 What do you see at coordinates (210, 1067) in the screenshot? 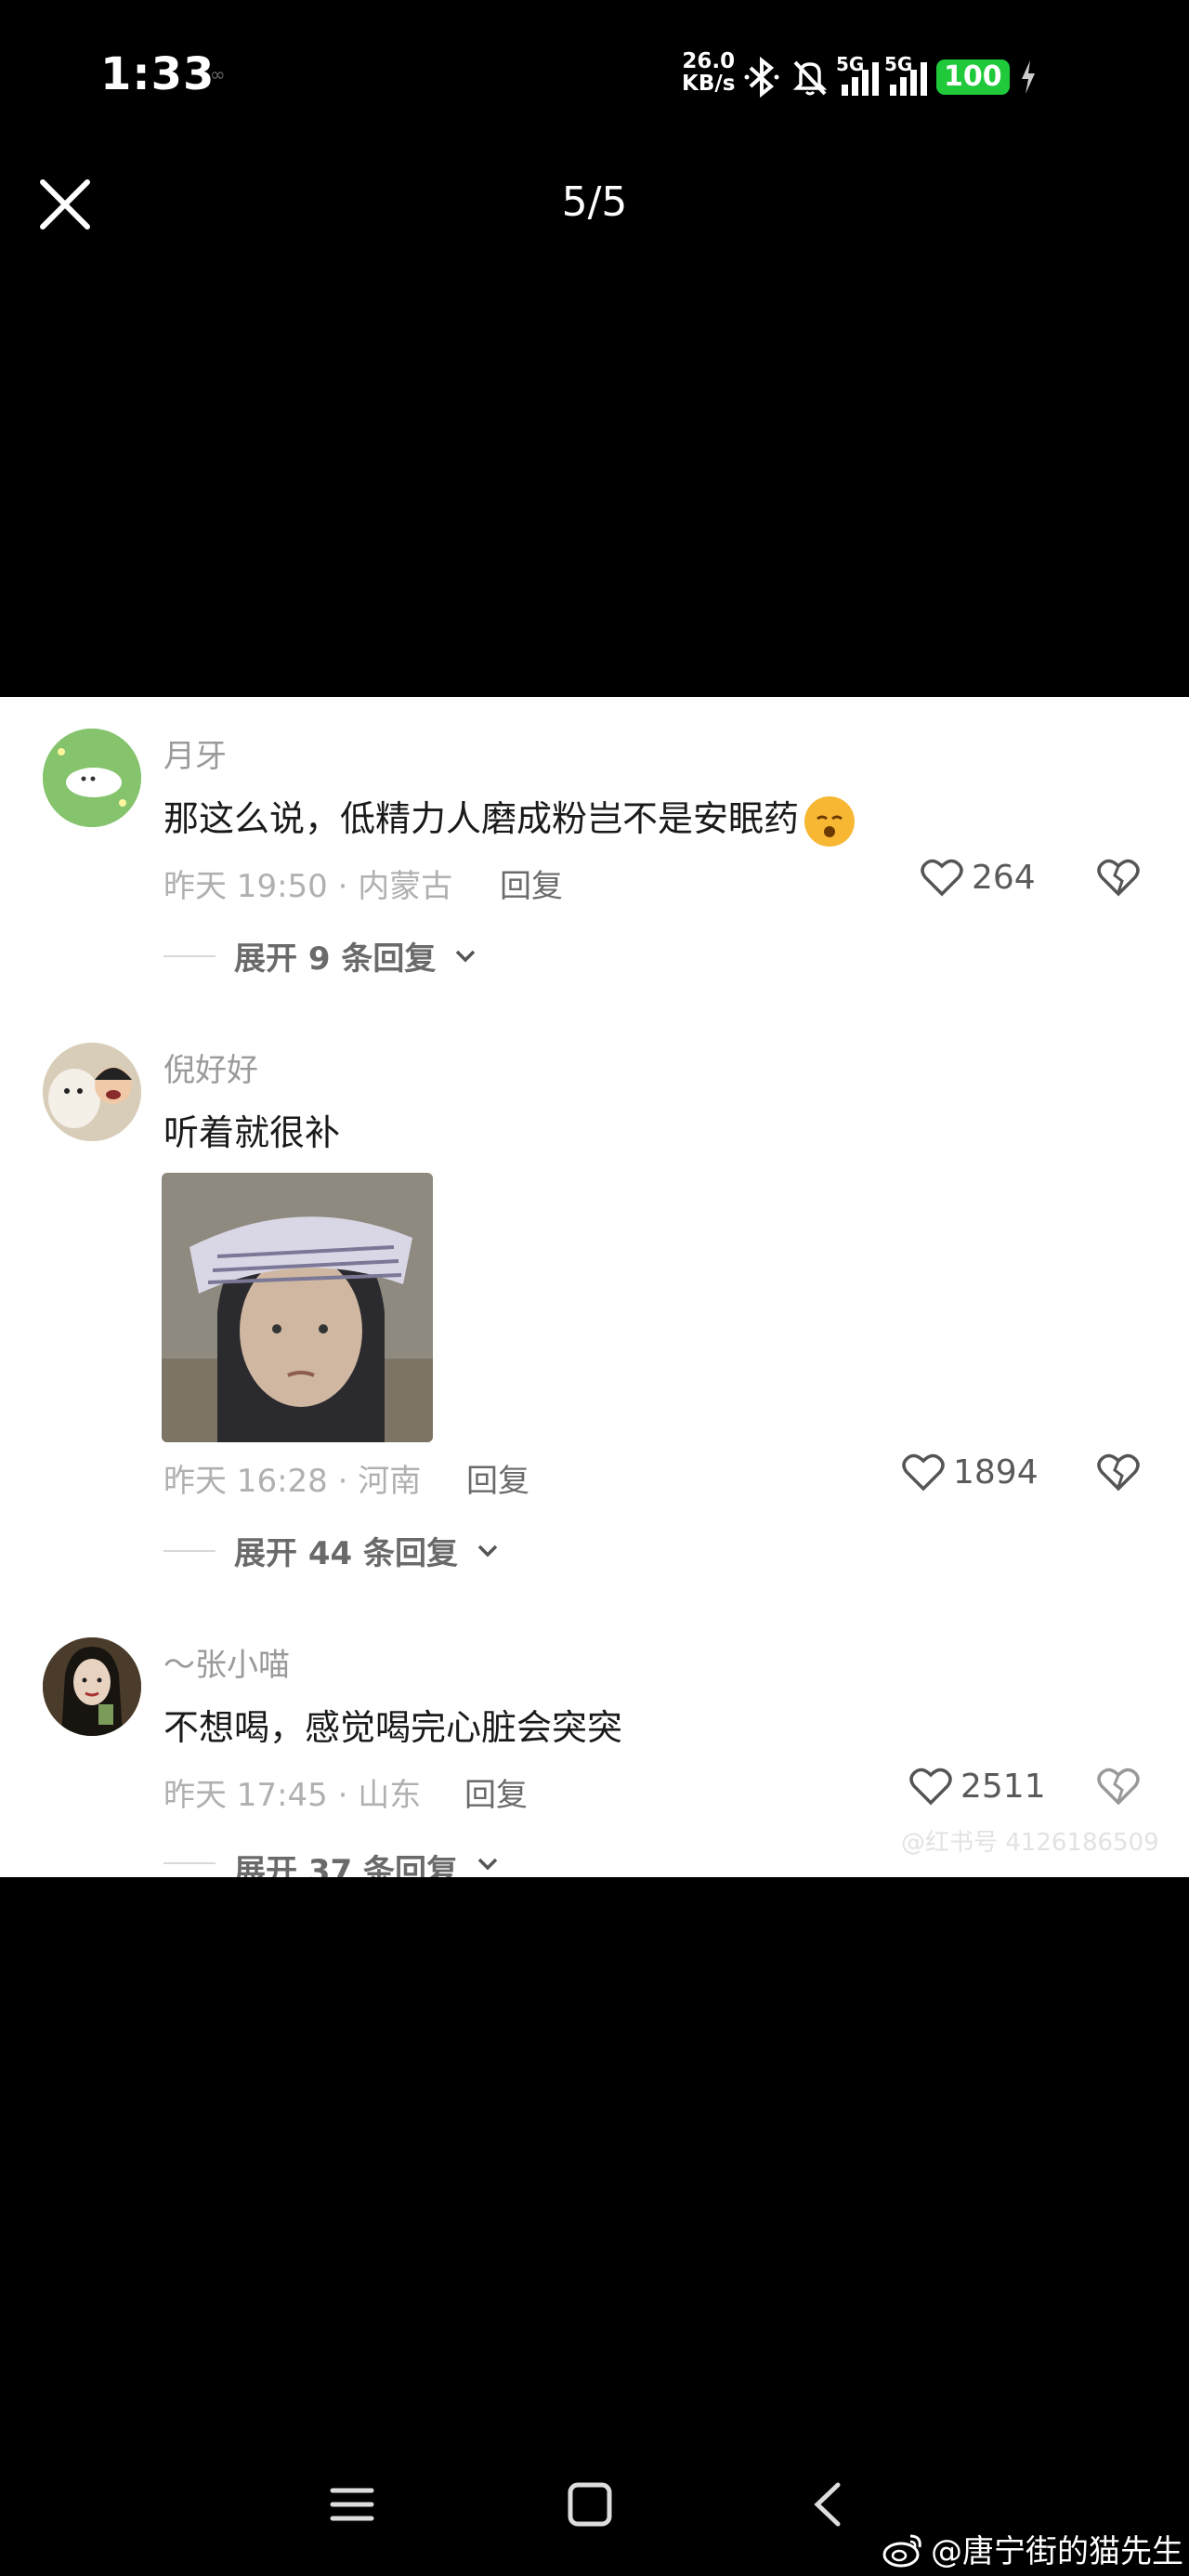
I see `comment-username: 倪好好` at bounding box center [210, 1067].